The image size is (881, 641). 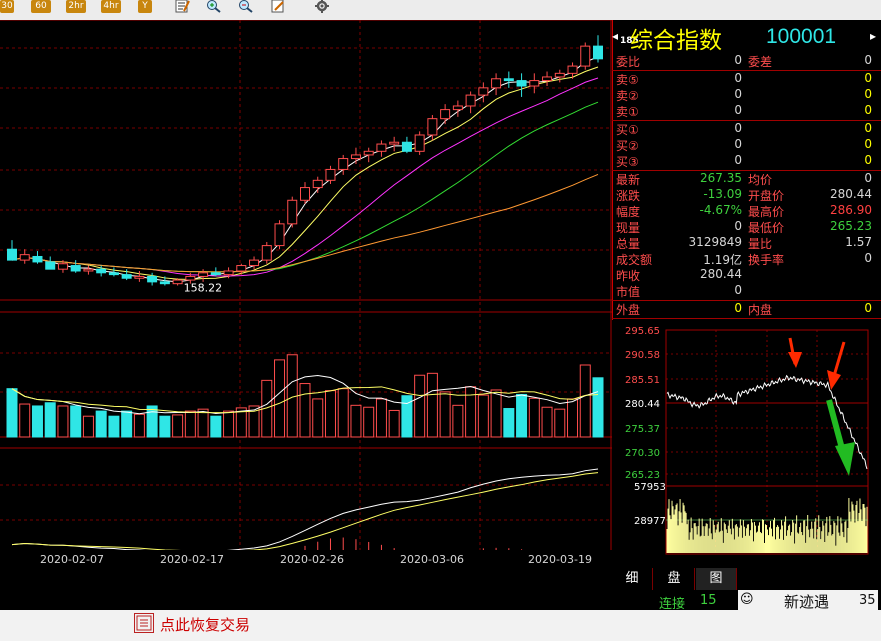 I want to click on stat-row: 昨收 280.44, so click(x=746, y=275).